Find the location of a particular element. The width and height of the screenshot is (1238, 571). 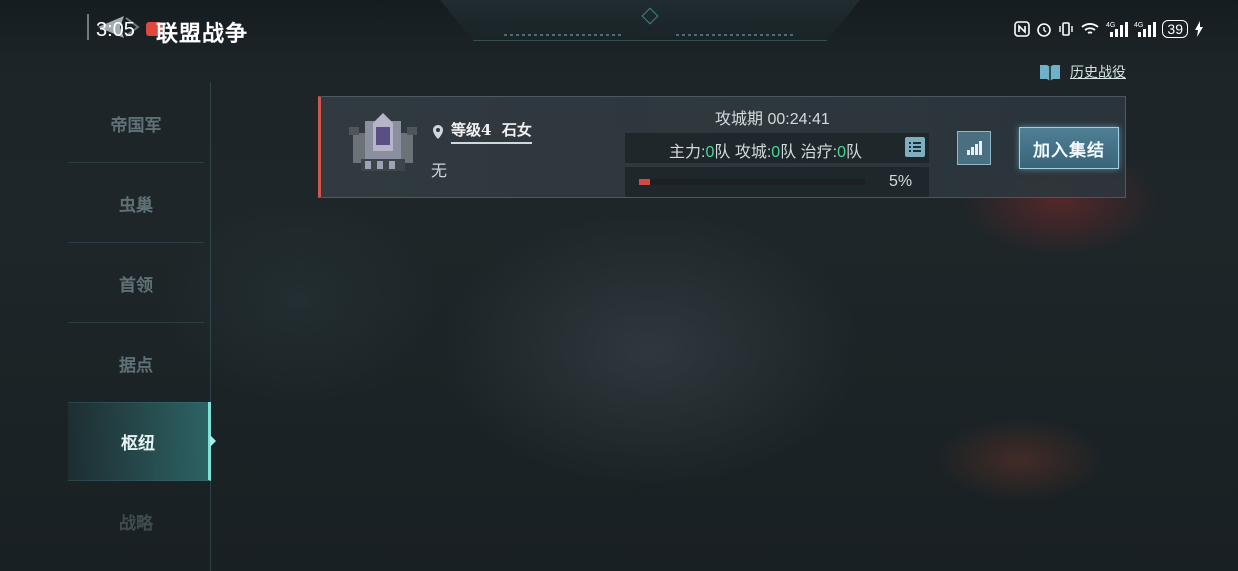

target-name: 石女 is located at coordinates (516, 130).